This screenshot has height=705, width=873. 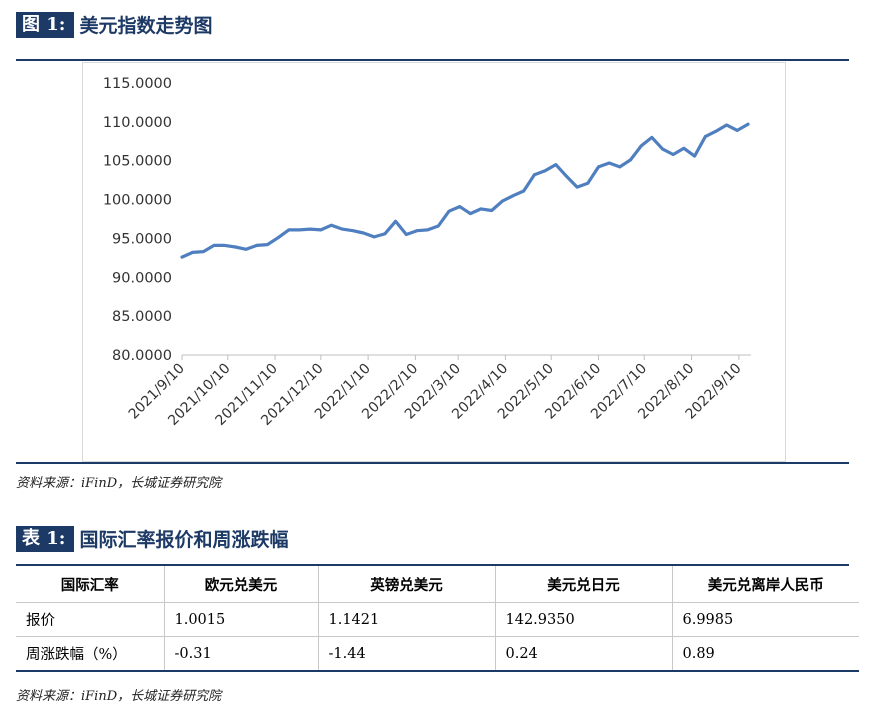 What do you see at coordinates (406, 654) in the screenshot?
I see `table-cell: -1.44` at bounding box center [406, 654].